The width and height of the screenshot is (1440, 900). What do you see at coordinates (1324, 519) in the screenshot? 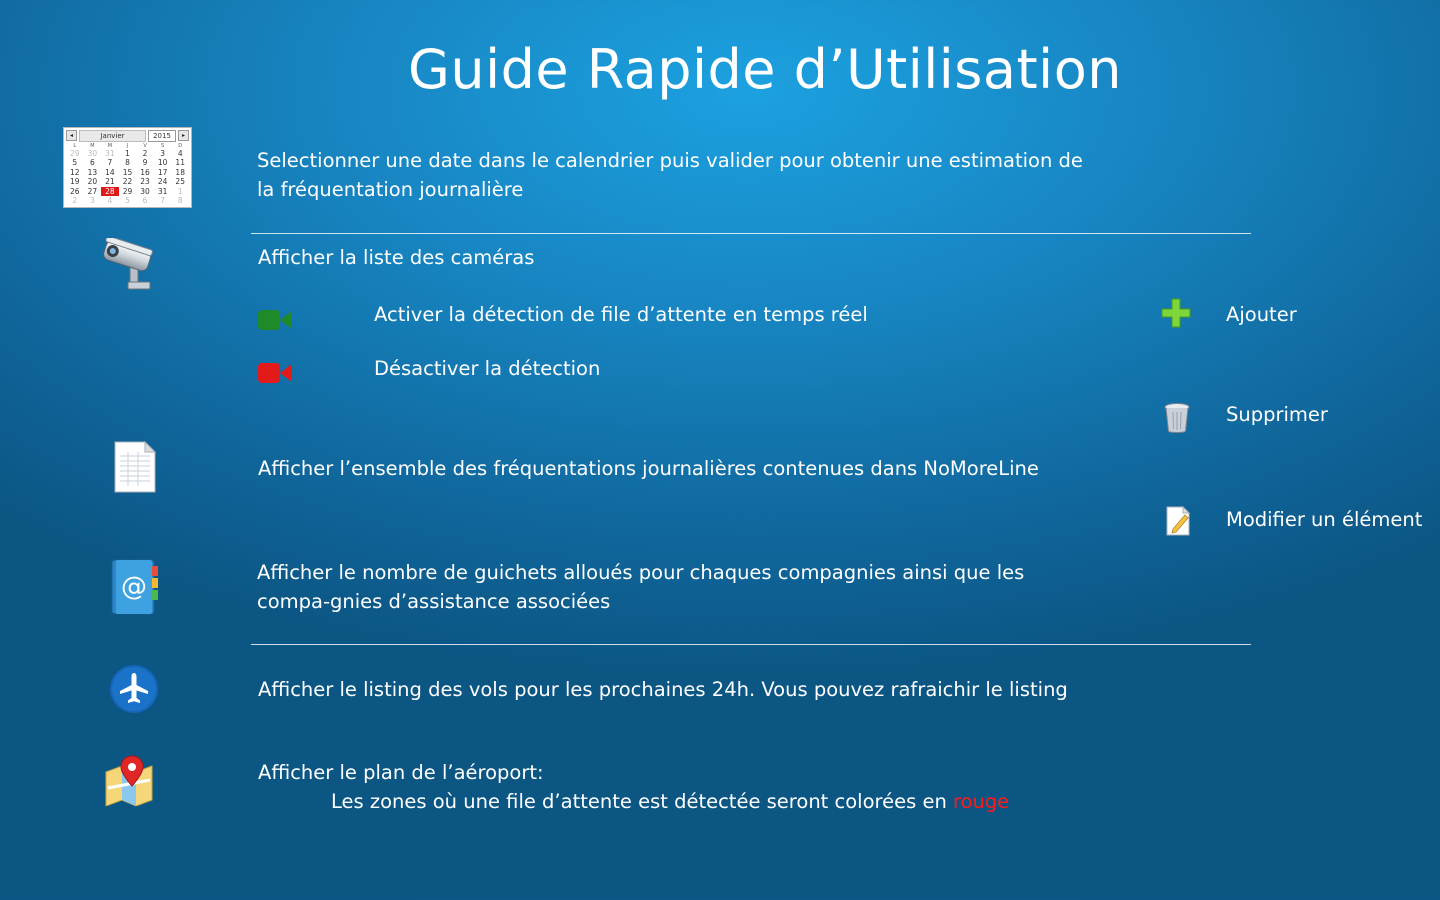
I see `edit-label: Modifier un élément` at bounding box center [1324, 519].